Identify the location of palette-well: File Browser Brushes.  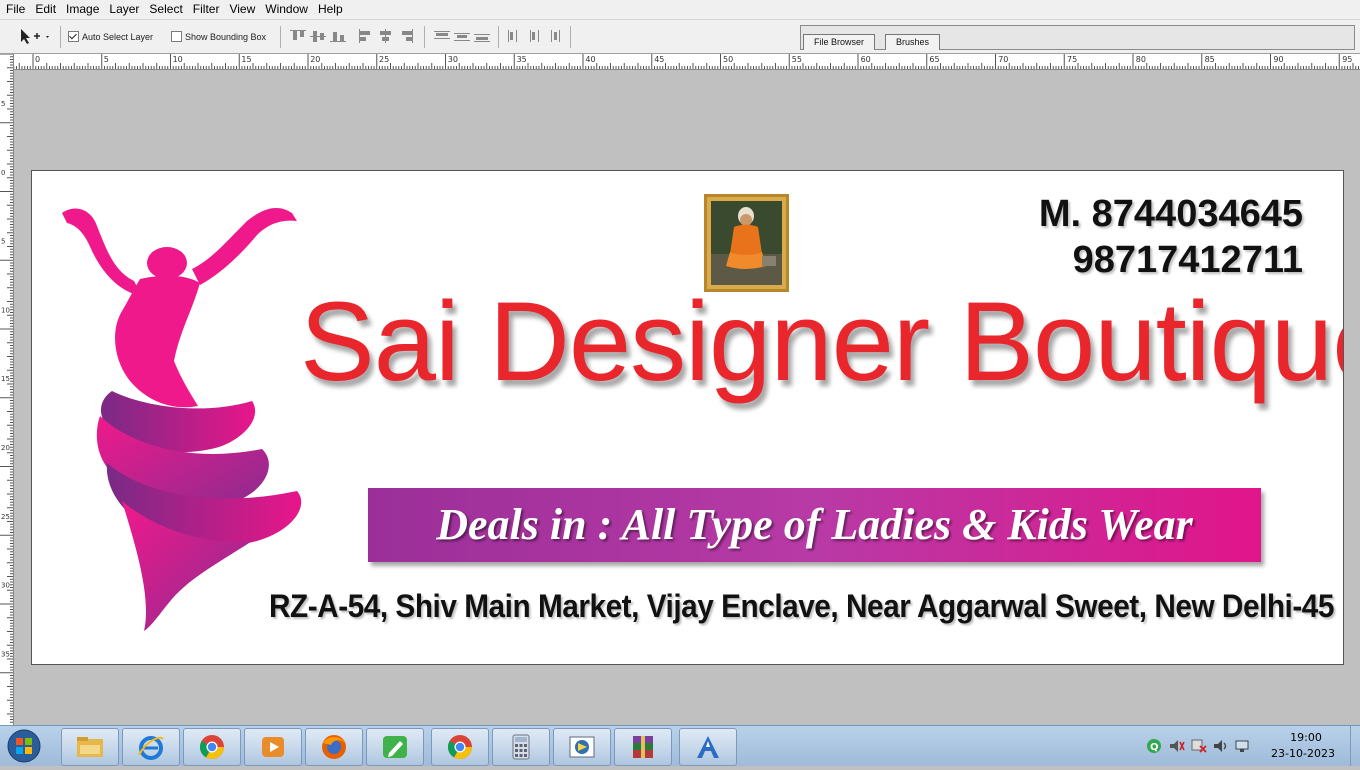
(1077, 37).